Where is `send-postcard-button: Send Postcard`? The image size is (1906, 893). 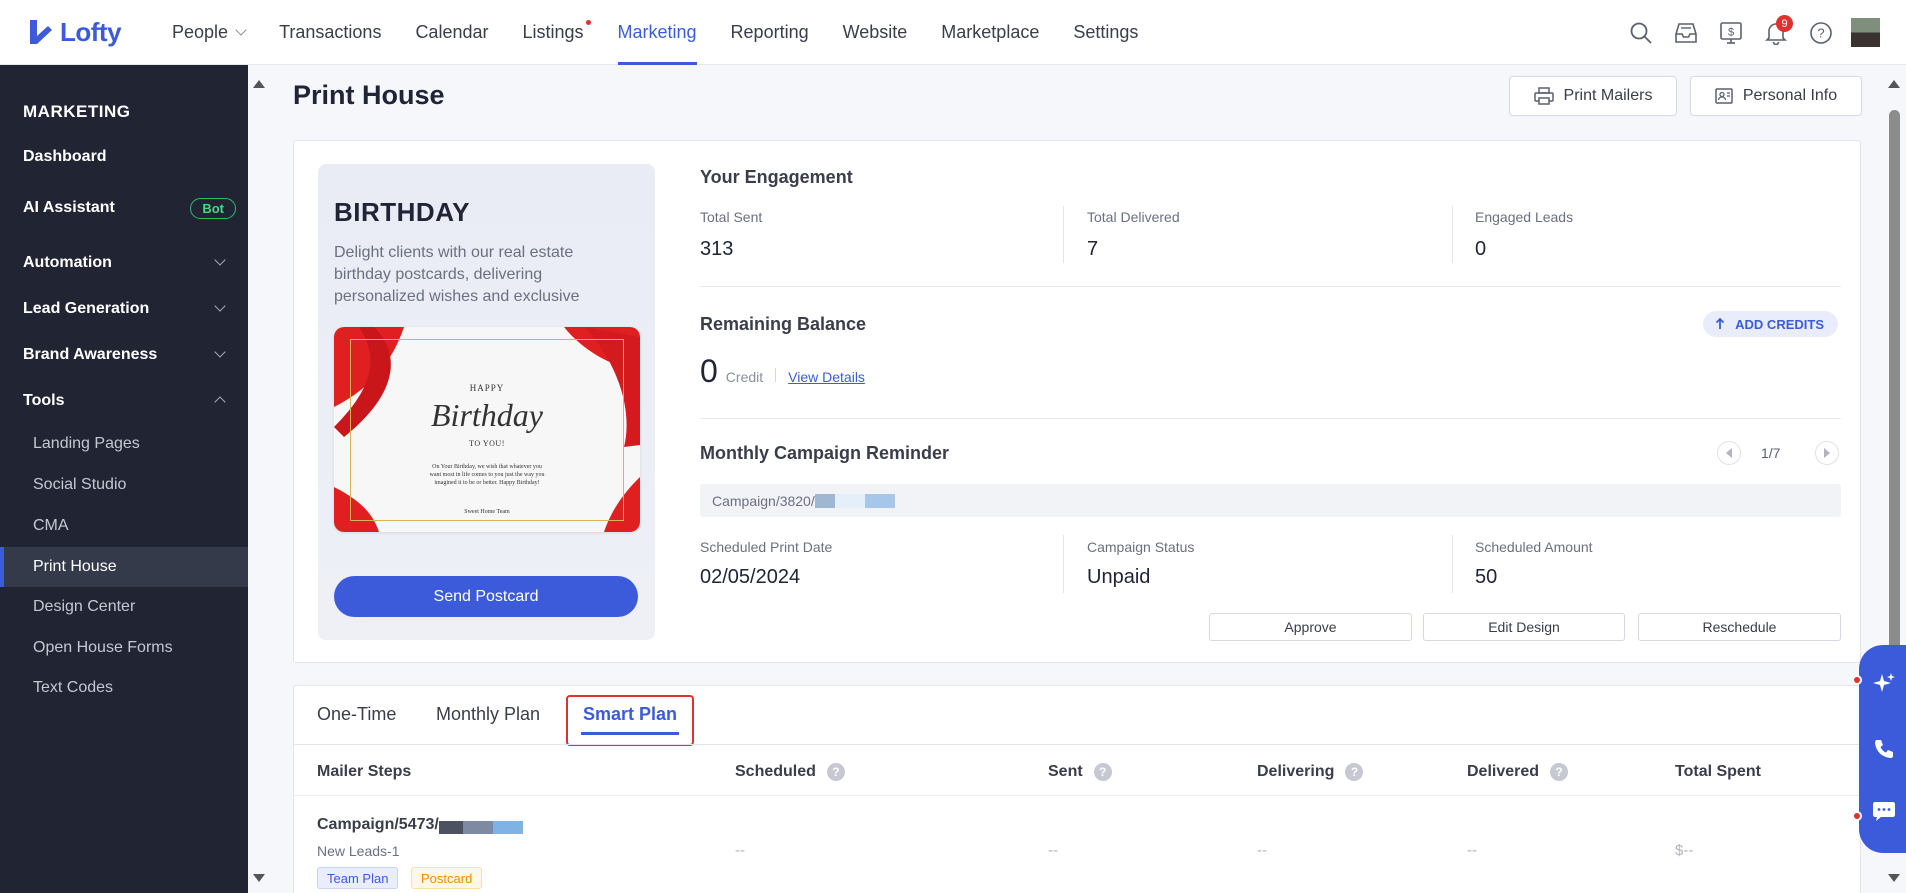 send-postcard-button: Send Postcard is located at coordinates (486, 596).